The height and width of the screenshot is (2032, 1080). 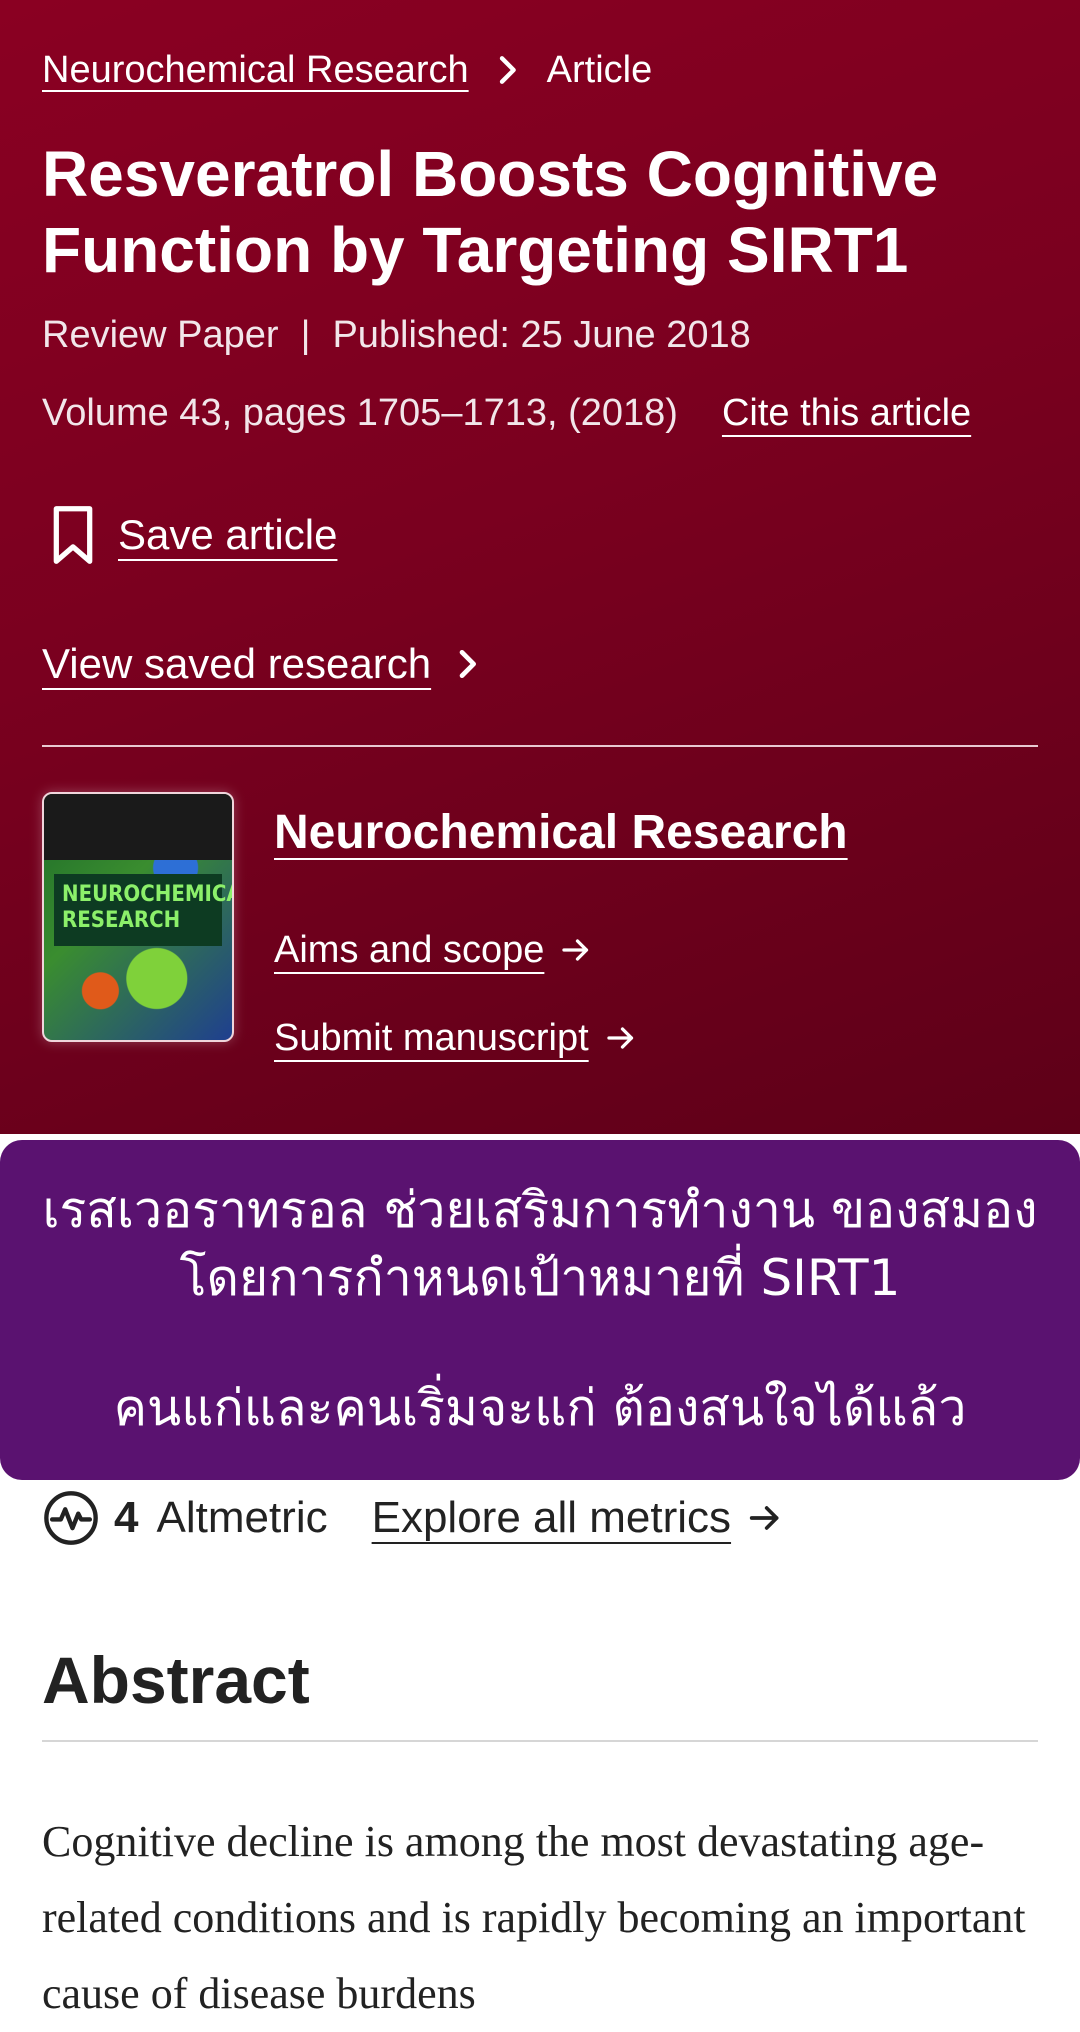 What do you see at coordinates (160, 335) in the screenshot?
I see `article-type: Review Paper` at bounding box center [160, 335].